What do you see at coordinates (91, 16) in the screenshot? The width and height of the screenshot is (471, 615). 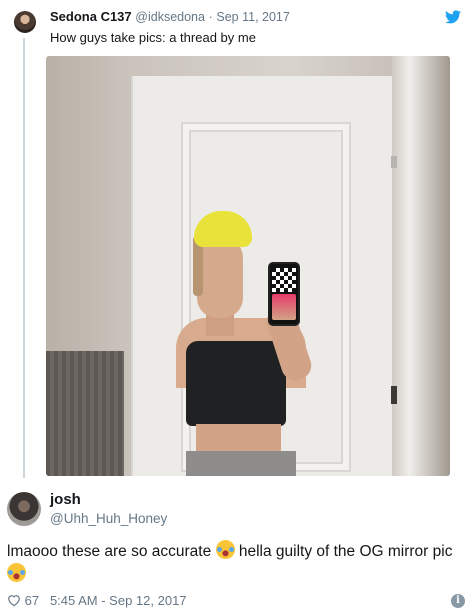 I see `display-name: Sedona C137` at bounding box center [91, 16].